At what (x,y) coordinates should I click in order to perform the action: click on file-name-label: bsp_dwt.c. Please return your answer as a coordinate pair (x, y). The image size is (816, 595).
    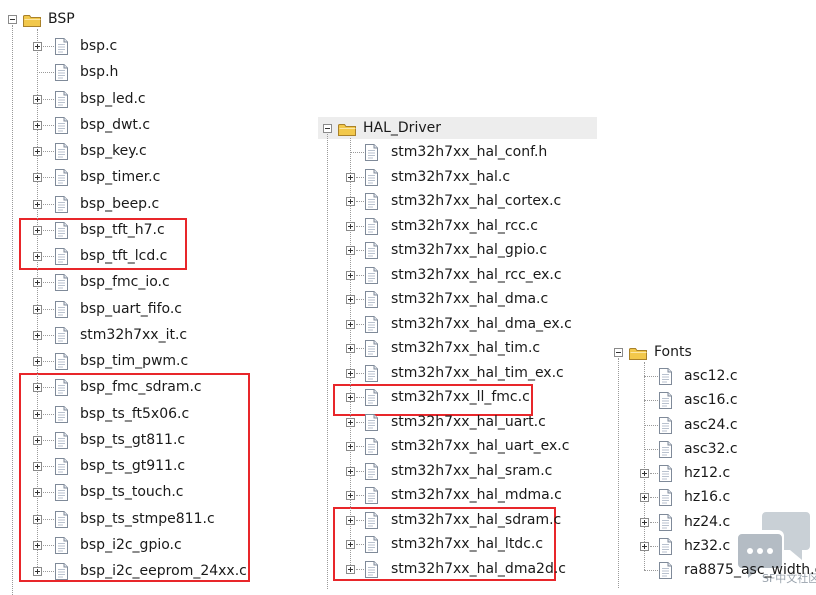
    Looking at the image, I should click on (115, 125).